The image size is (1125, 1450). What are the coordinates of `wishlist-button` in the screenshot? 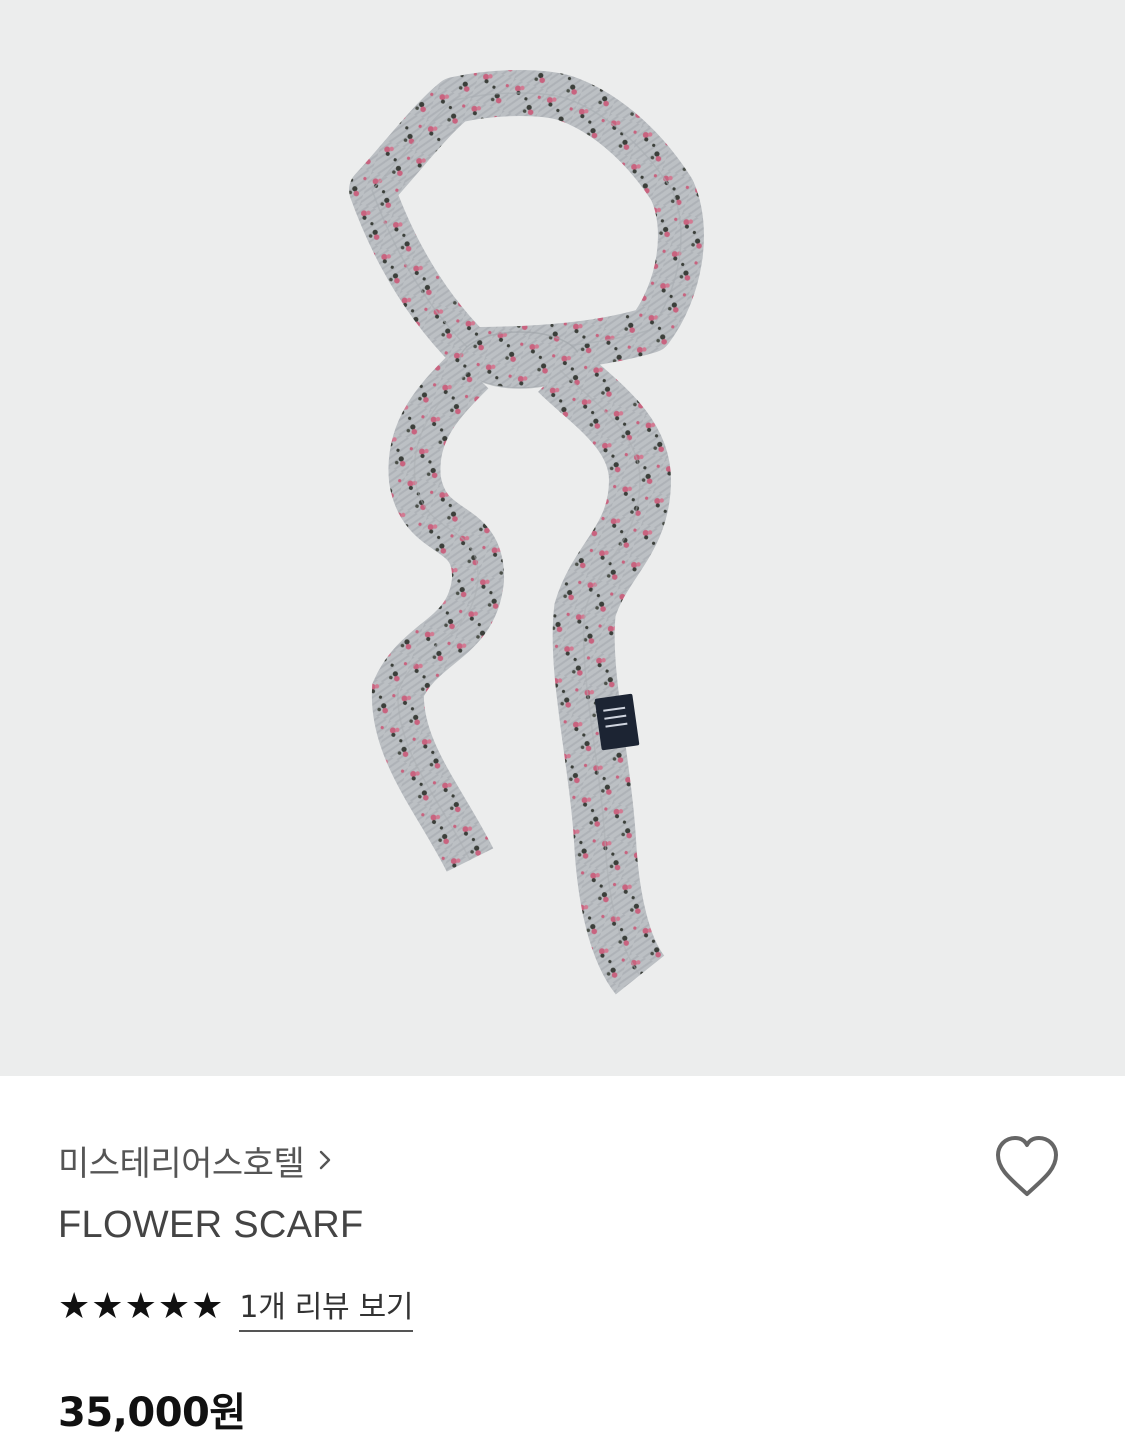 It's located at (1027, 1167).